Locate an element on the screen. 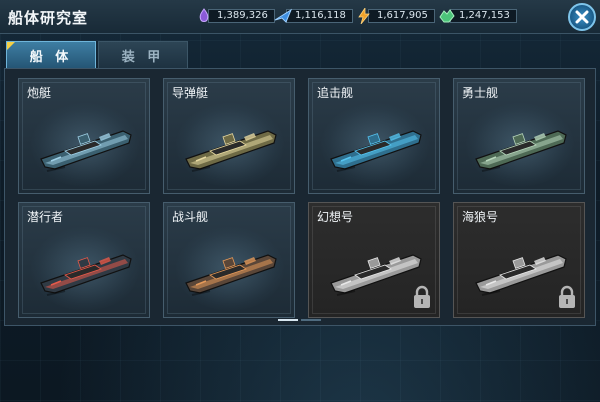 This screenshot has width=600, height=402. resource-value: 1,247,153 is located at coordinates (483, 16).